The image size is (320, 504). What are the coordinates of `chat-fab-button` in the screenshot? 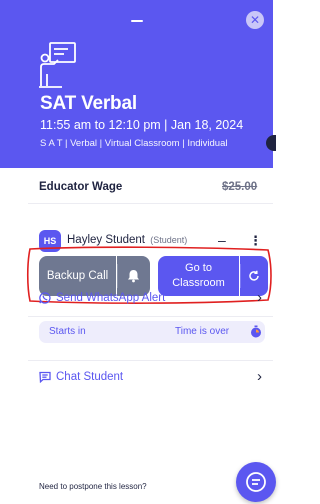 It's located at (256, 482).